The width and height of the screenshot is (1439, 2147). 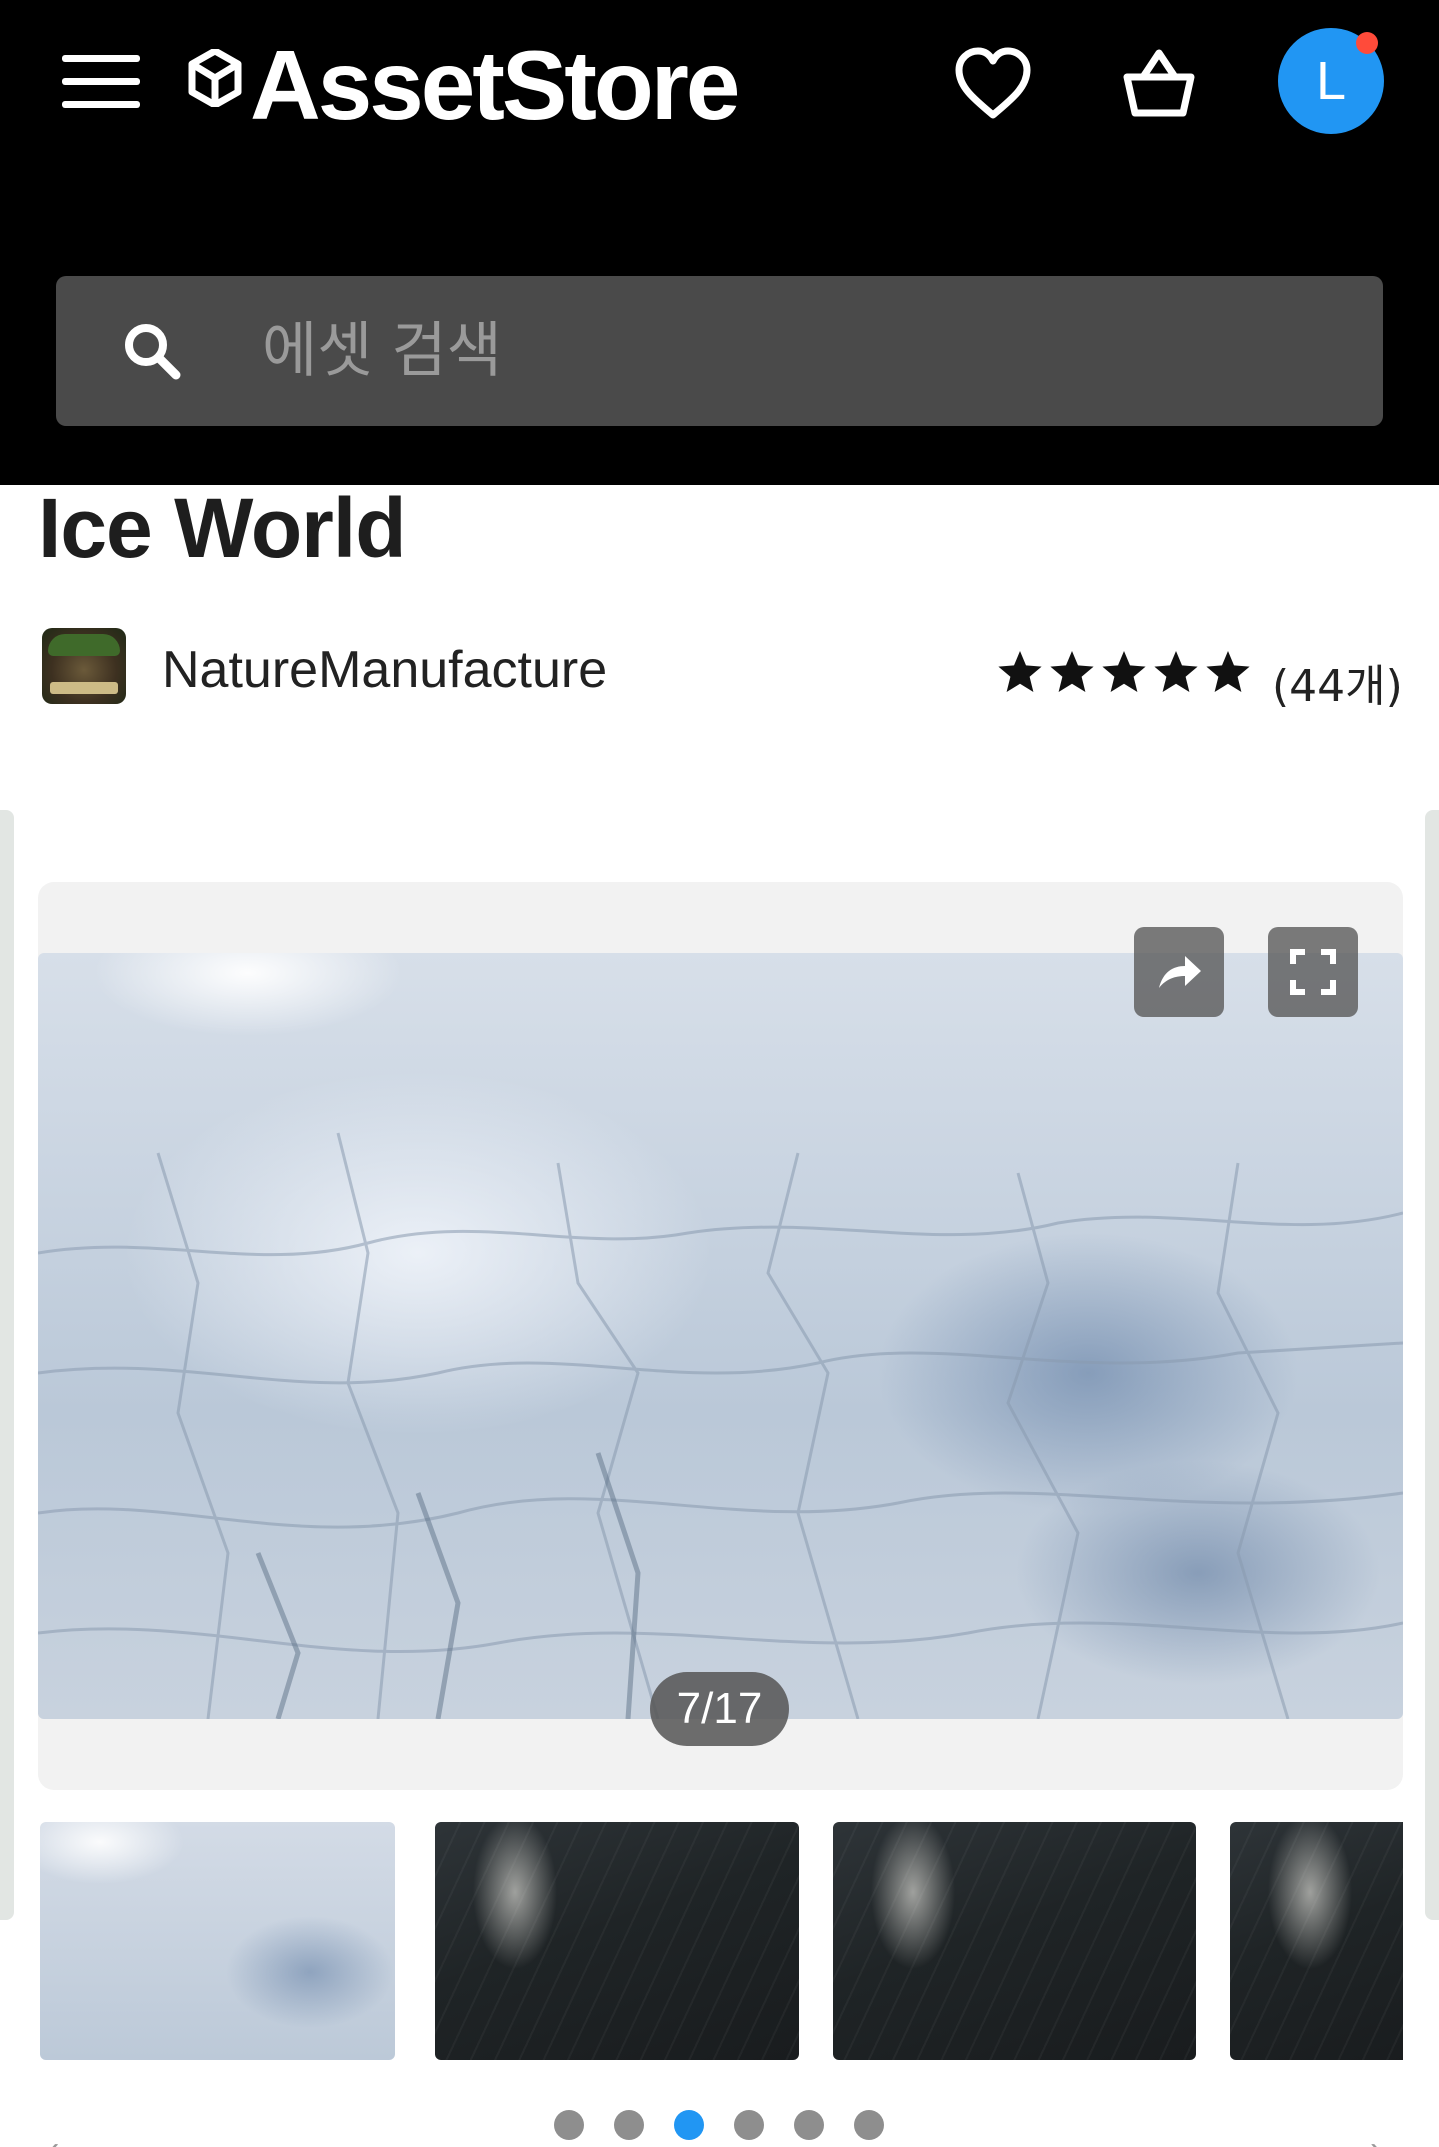 I want to click on pagination-dot-active, so click(x=689, y=2125).